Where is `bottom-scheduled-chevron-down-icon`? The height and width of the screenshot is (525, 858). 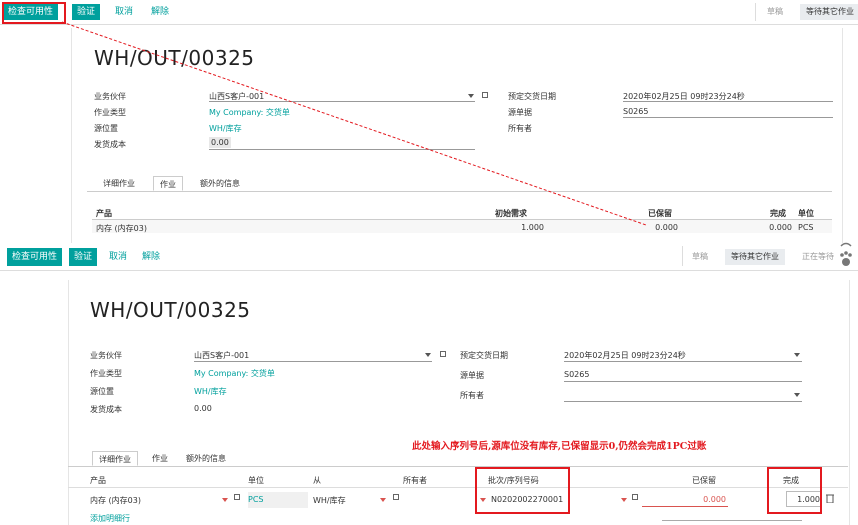 bottom-scheduled-chevron-down-icon is located at coordinates (797, 355).